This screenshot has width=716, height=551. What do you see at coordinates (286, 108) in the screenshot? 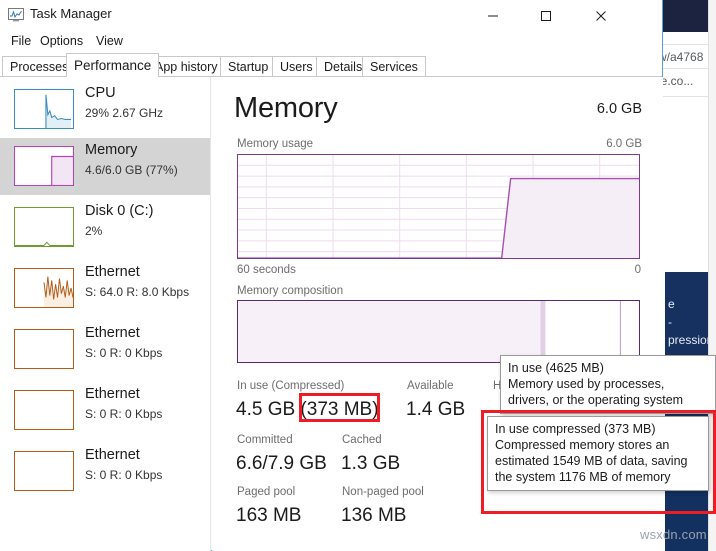
I see `page-title: Memory` at bounding box center [286, 108].